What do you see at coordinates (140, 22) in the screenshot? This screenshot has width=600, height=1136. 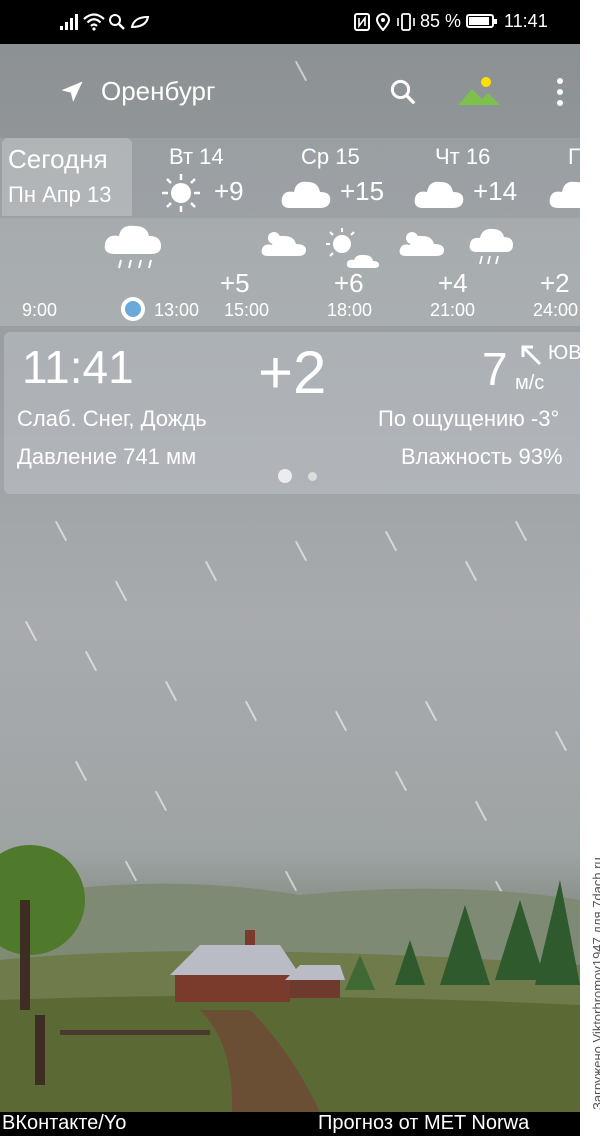 I see `notification-leaf-icon` at bounding box center [140, 22].